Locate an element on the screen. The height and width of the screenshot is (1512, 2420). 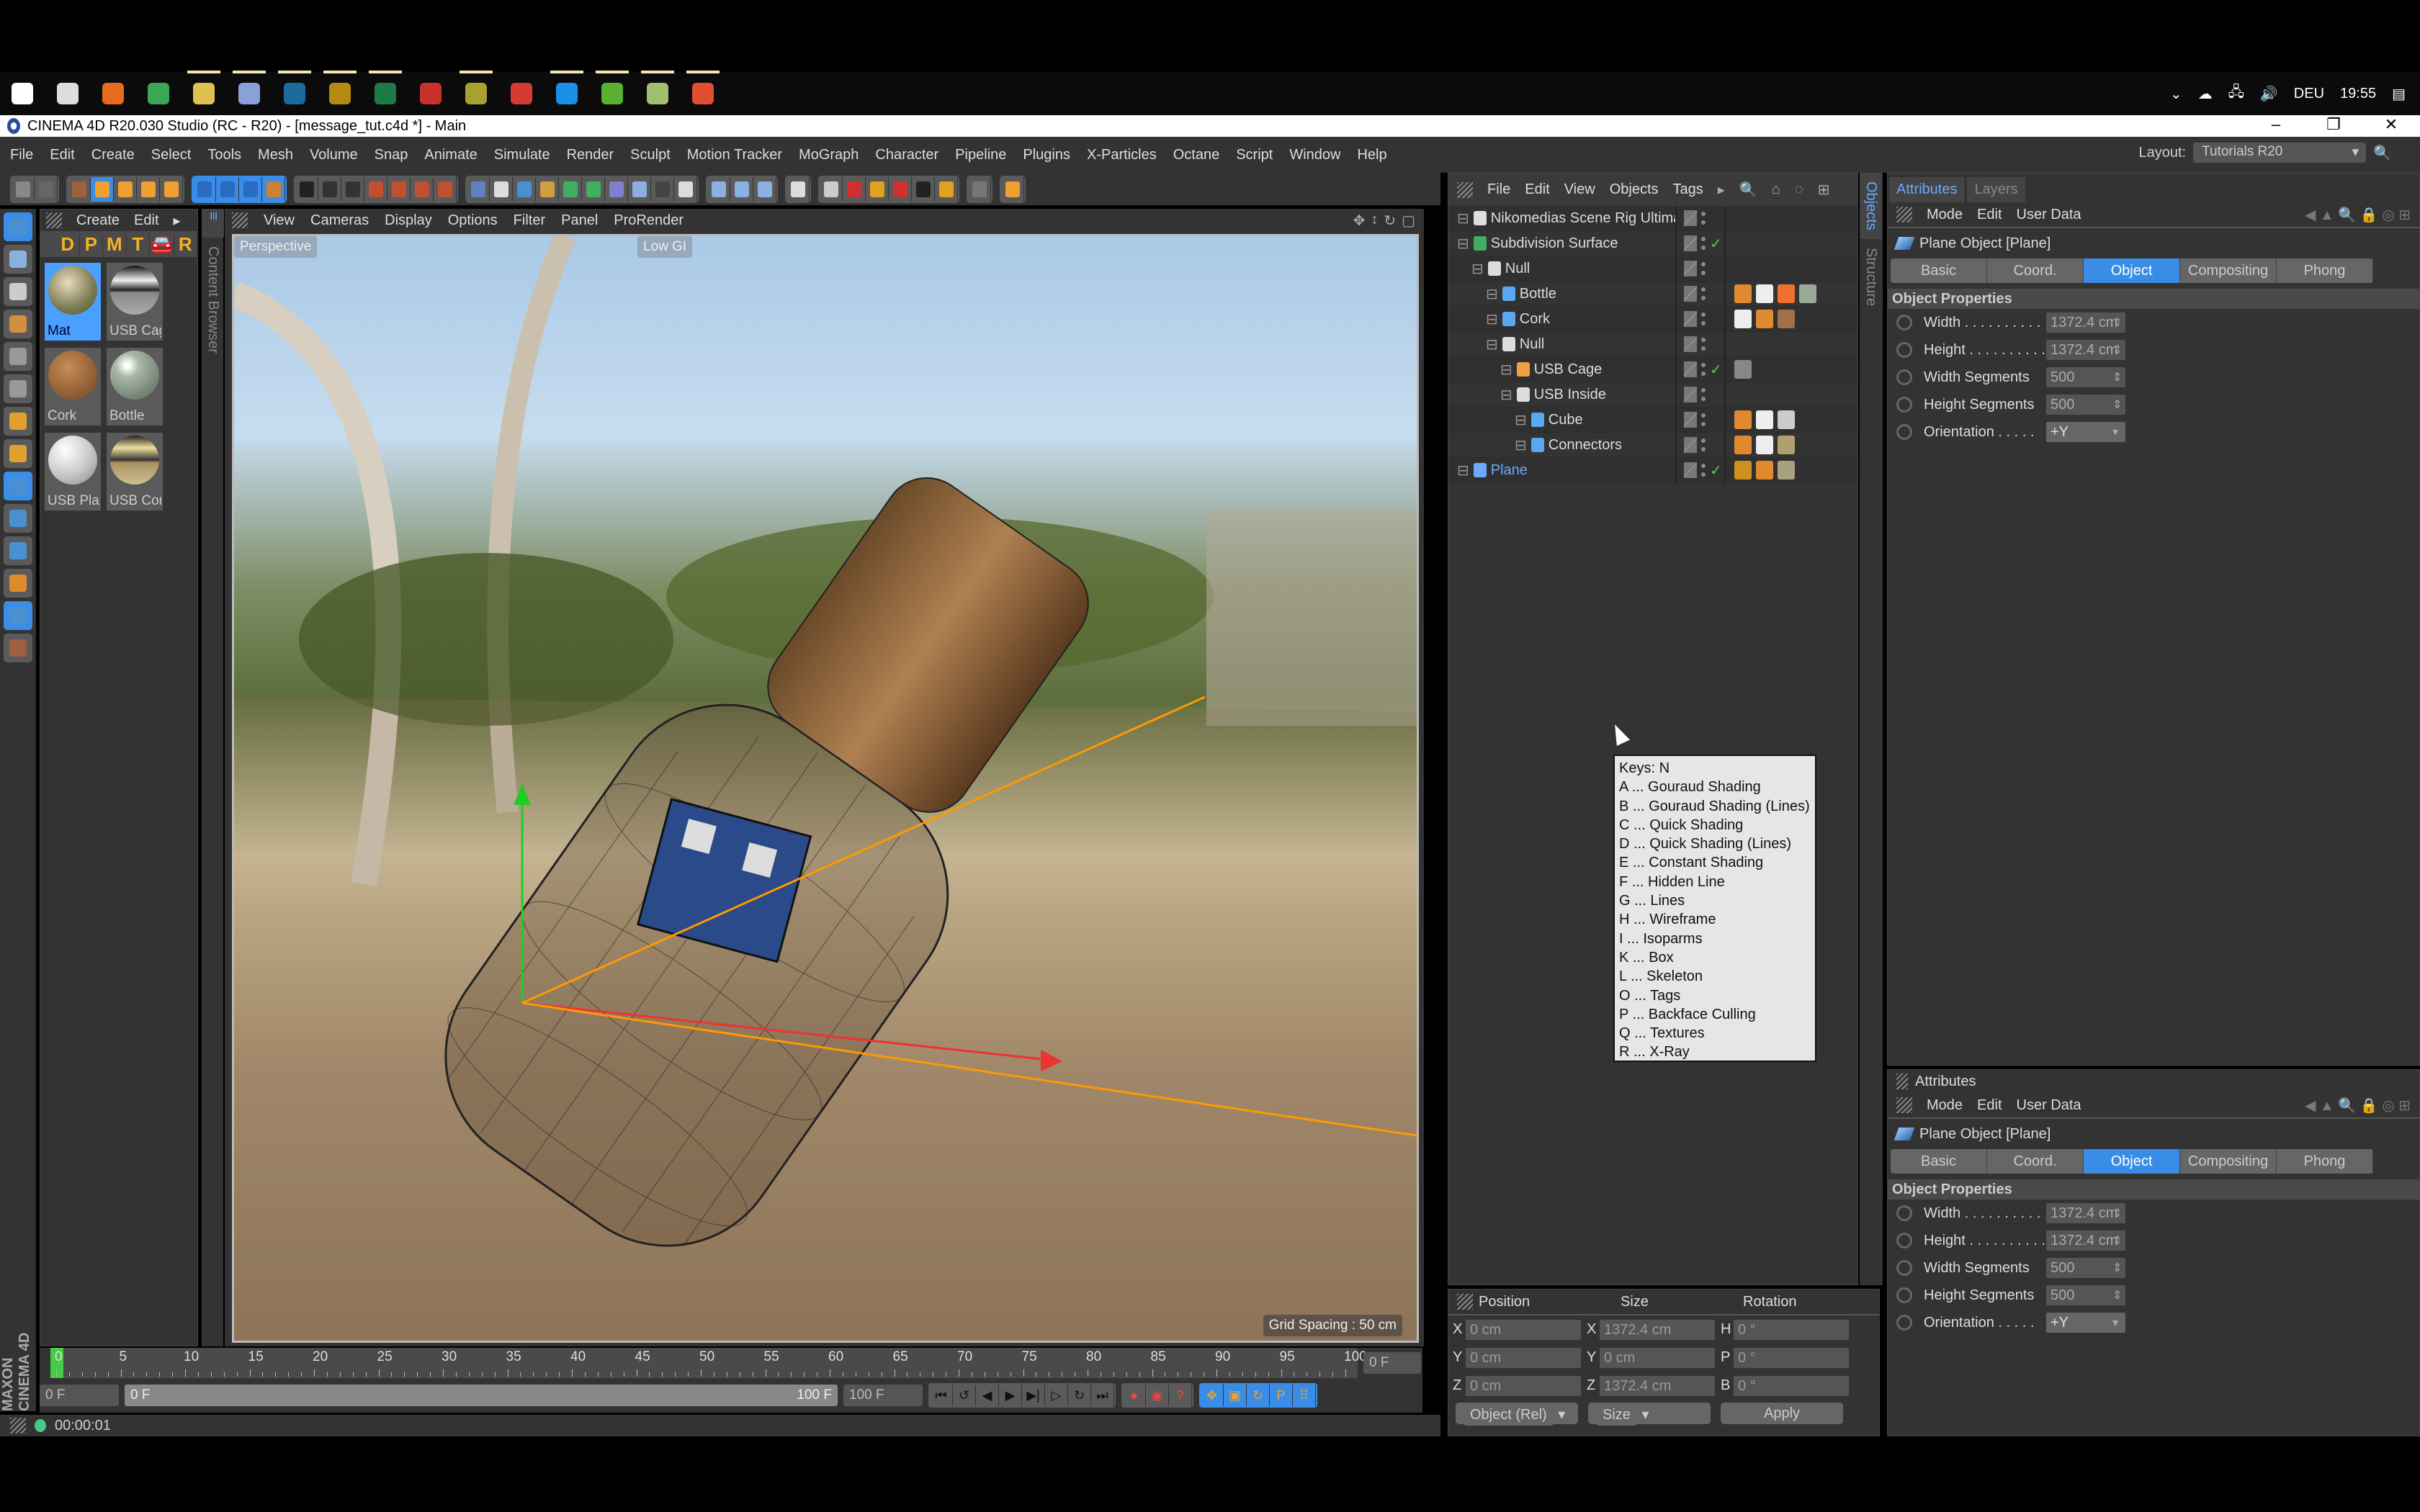
interactive-render-button is located at coordinates (399, 189).